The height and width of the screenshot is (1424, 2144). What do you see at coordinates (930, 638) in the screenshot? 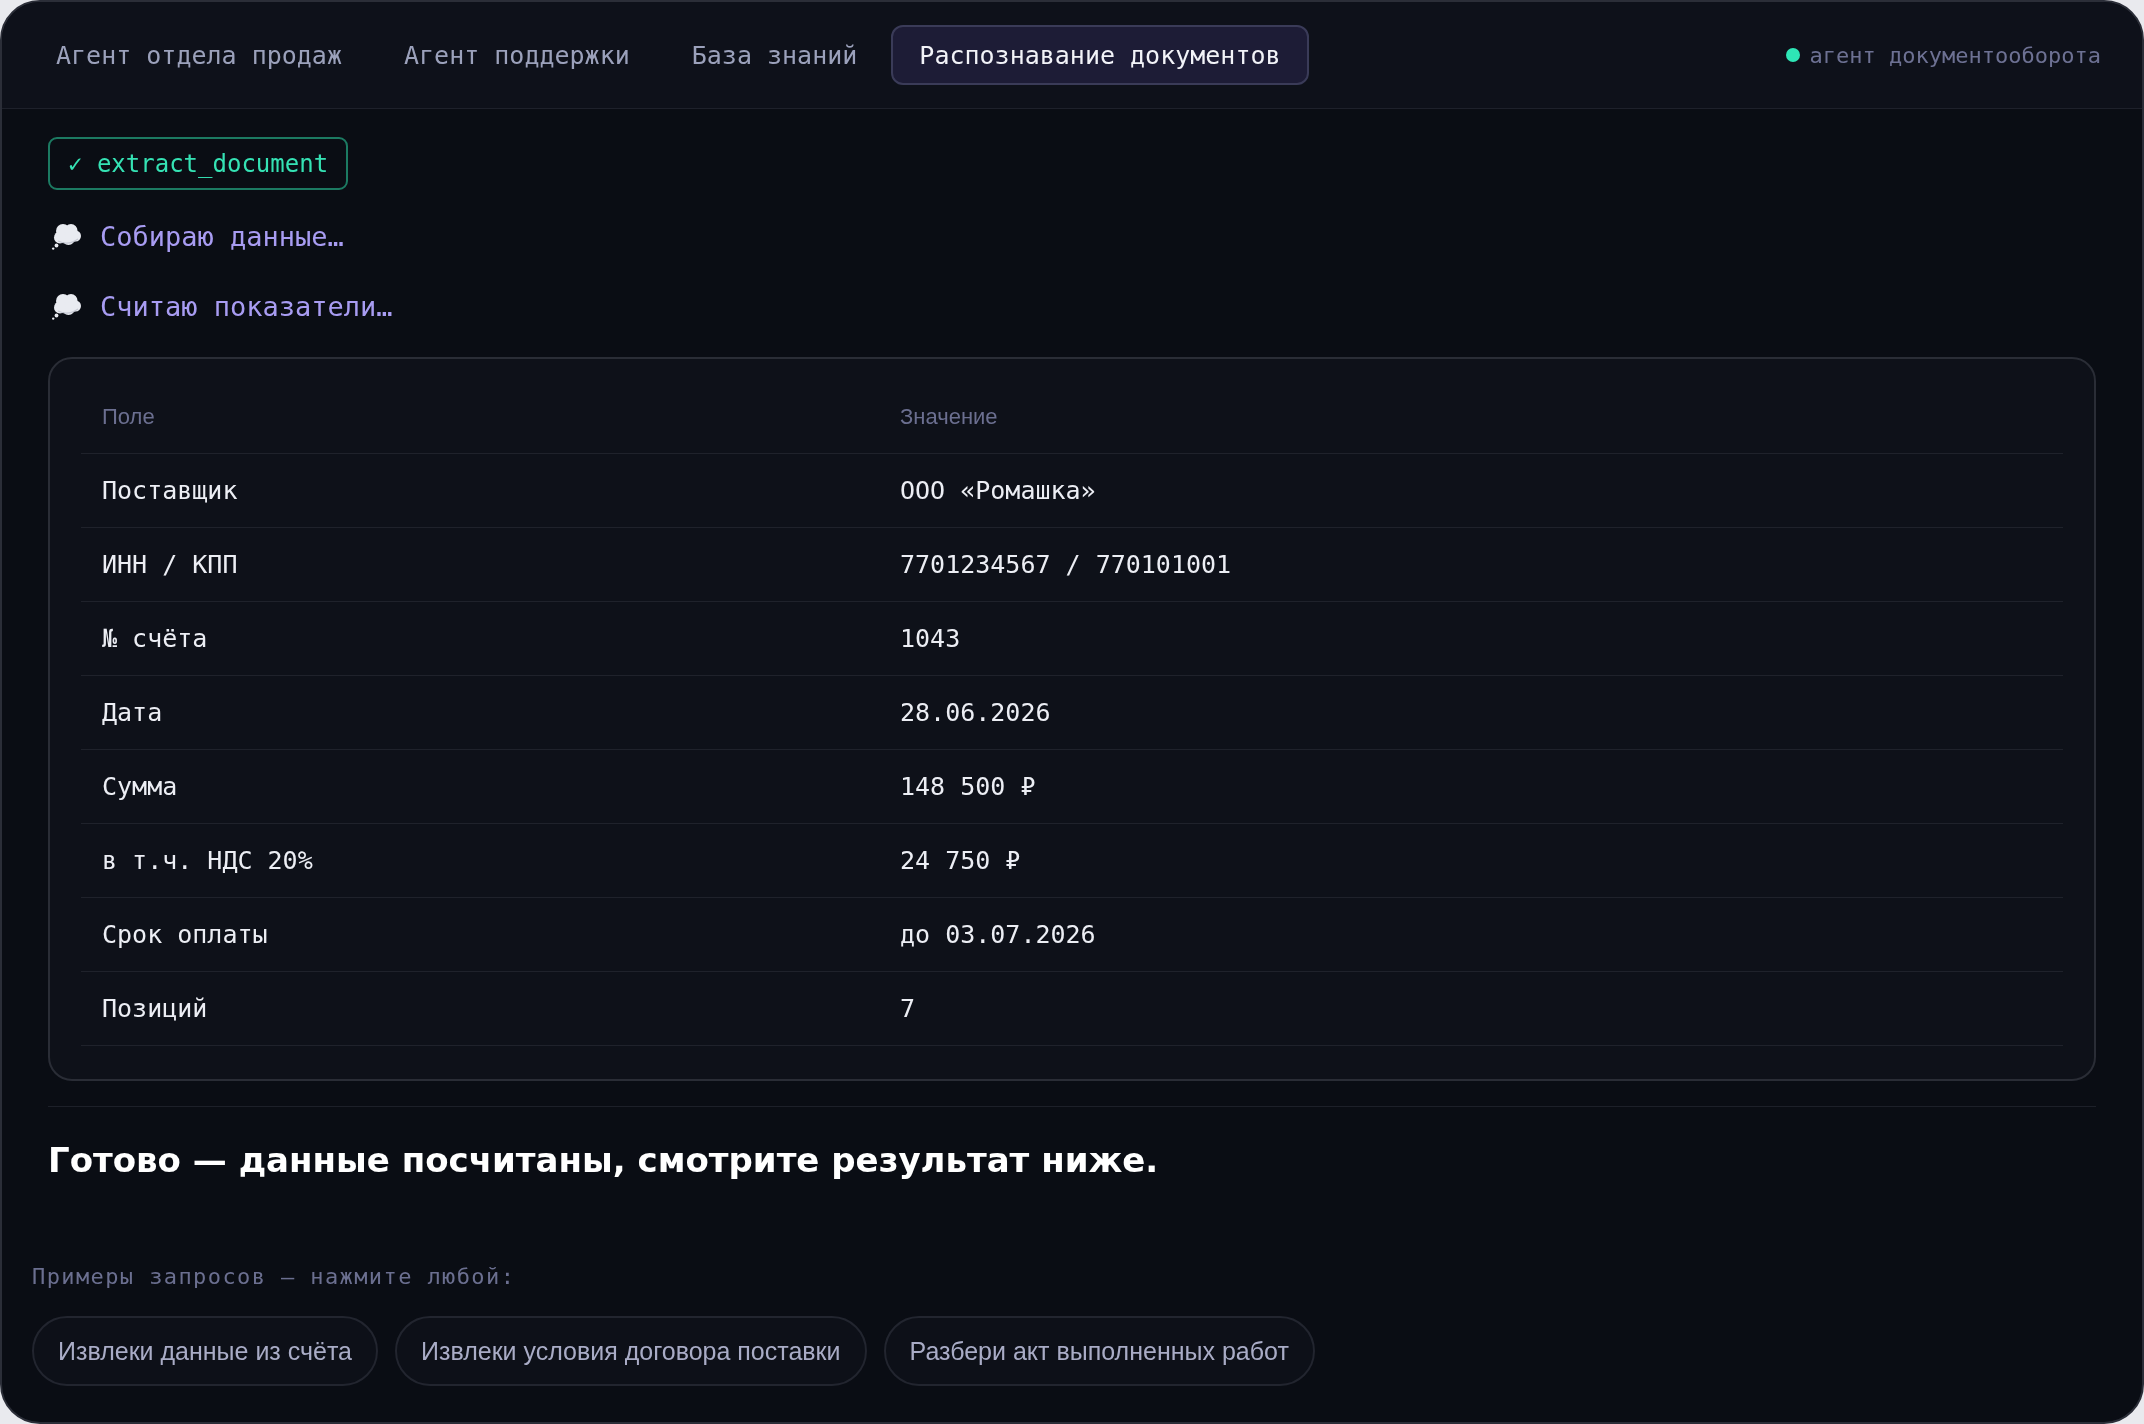
I see `table-cell: 1043` at bounding box center [930, 638].